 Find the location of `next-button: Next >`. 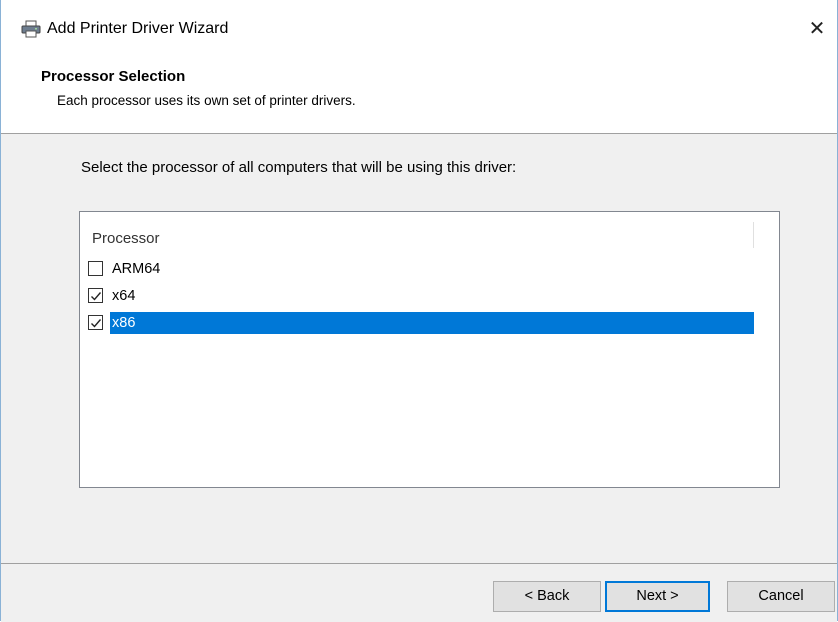

next-button: Next > is located at coordinates (657, 596).